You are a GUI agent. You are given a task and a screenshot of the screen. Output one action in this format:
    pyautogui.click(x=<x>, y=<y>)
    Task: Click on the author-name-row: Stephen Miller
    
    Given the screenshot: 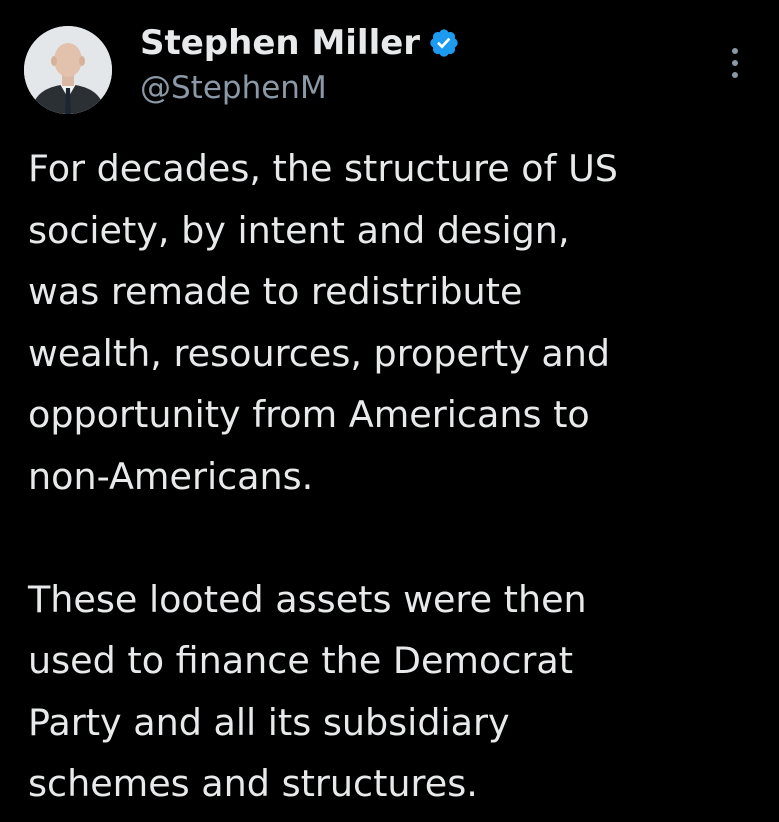 What is the action you would take?
    pyautogui.click(x=300, y=43)
    